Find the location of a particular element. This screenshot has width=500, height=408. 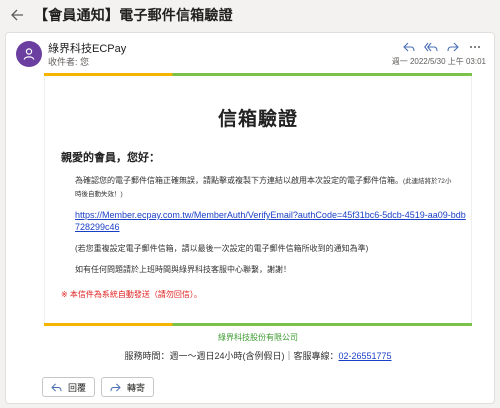

hotline-link: 02-26551775 is located at coordinates (364, 356).